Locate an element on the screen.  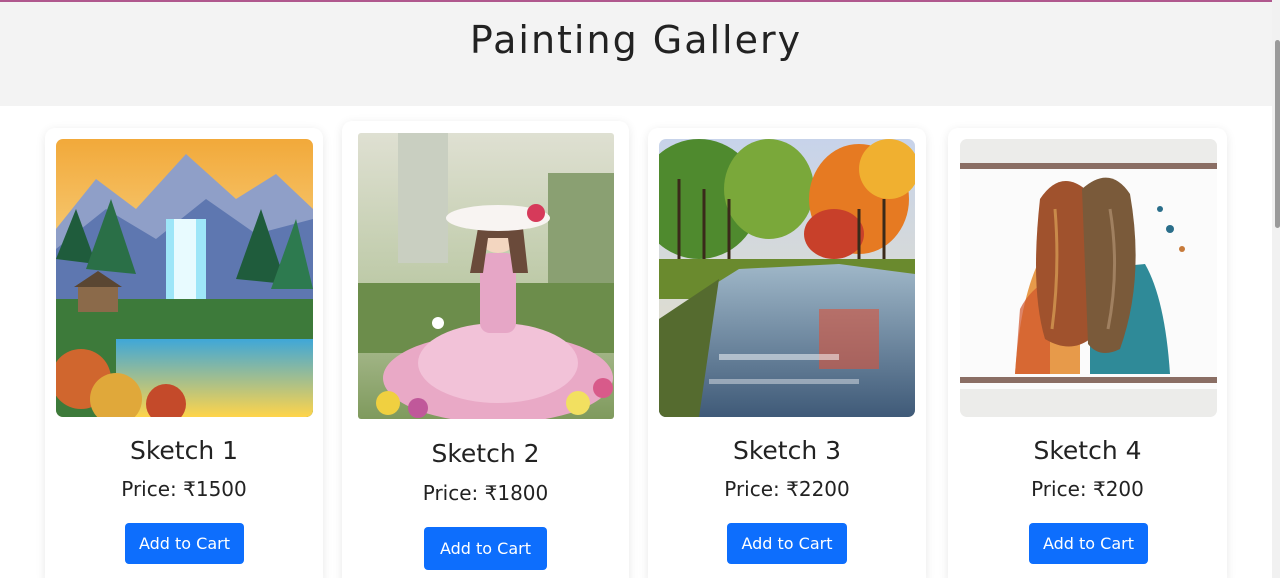
painting-title: Sketch 3 is located at coordinates (787, 450).